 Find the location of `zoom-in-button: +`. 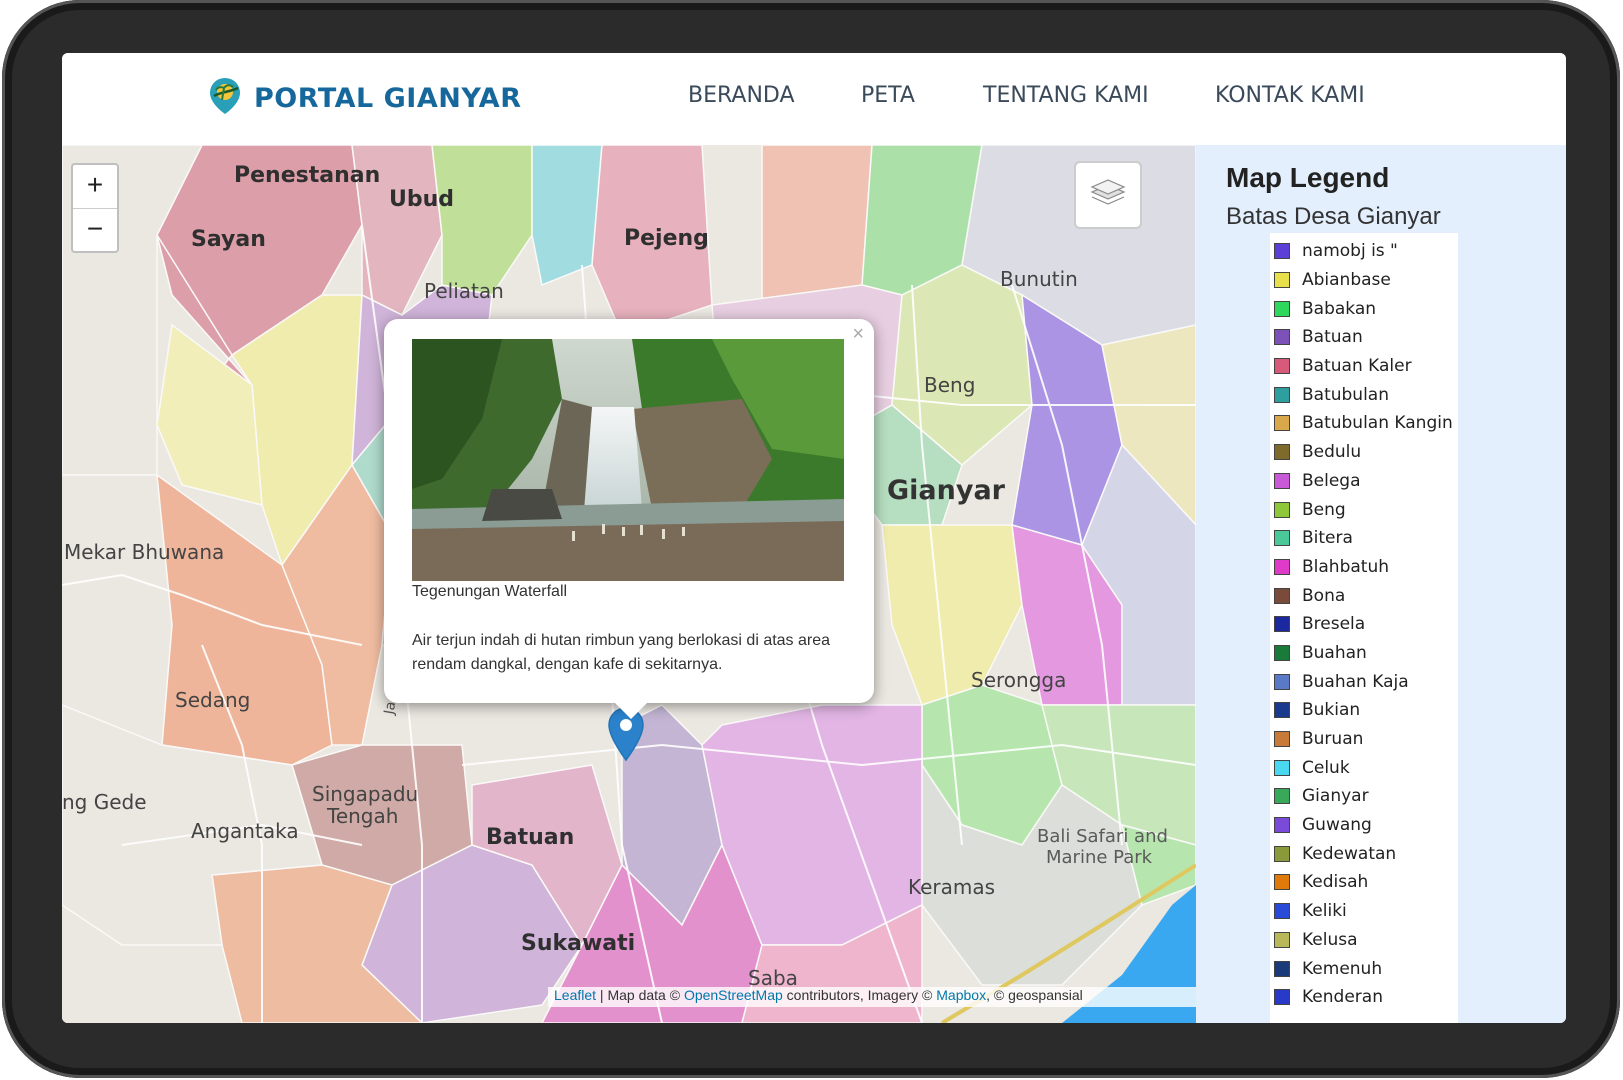

zoom-in-button: + is located at coordinates (95, 187).